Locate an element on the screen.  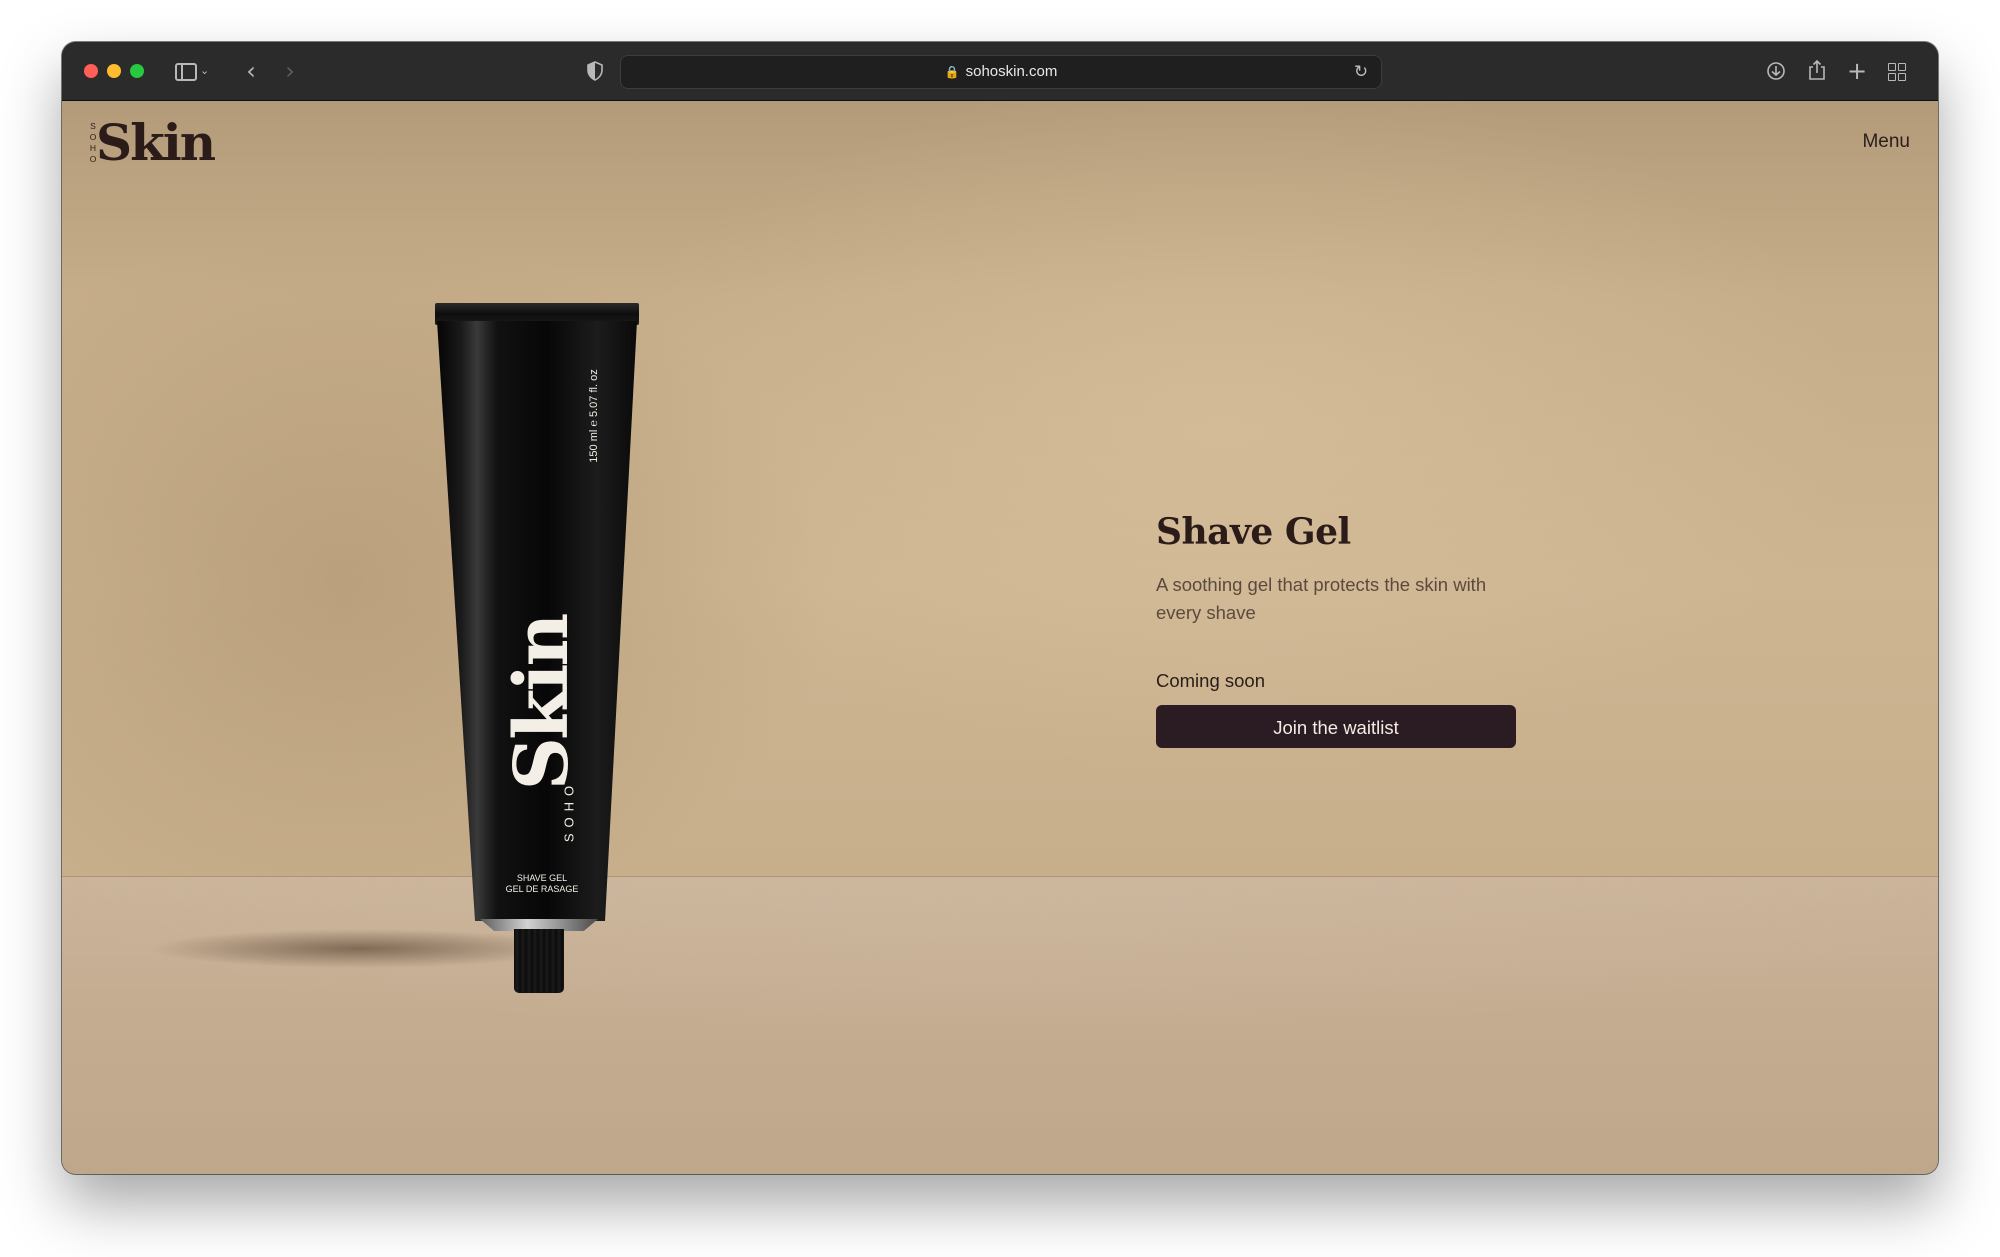
tab-overview-button is located at coordinates (1897, 71).